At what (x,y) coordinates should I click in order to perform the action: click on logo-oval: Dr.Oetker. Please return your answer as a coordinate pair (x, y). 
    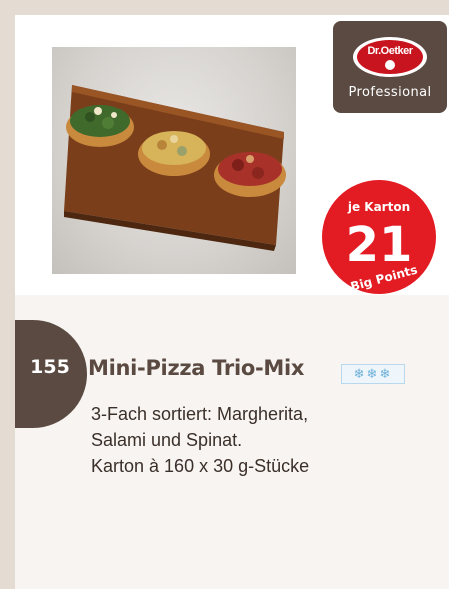
    Looking at the image, I should click on (390, 57).